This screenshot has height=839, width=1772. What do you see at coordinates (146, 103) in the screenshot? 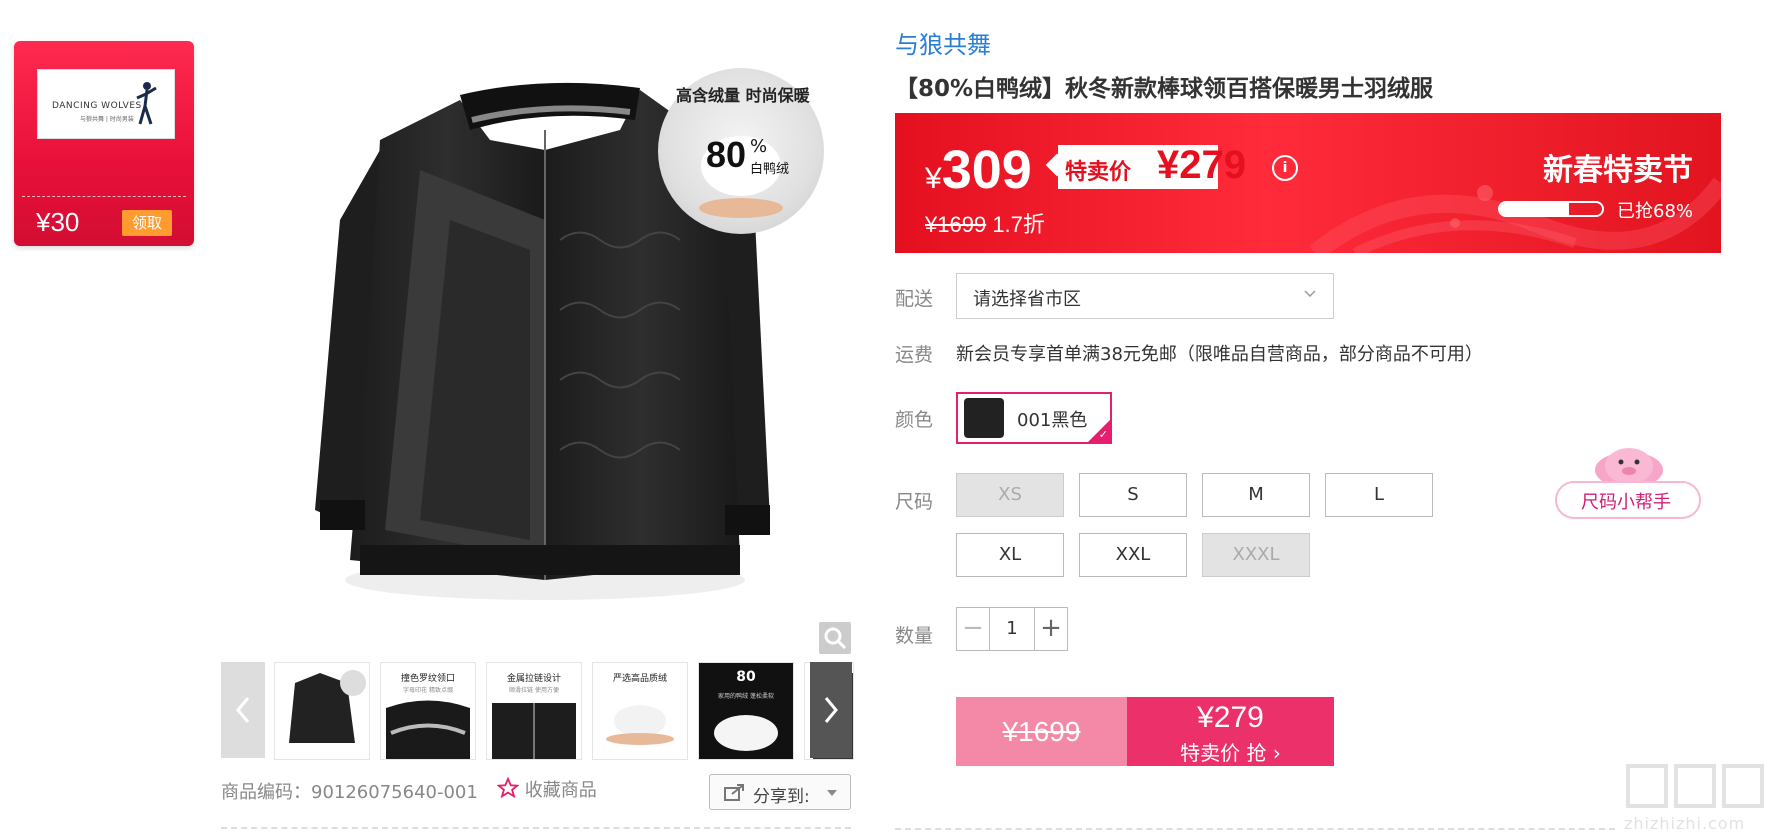
I see `dancer-figure-icon` at bounding box center [146, 103].